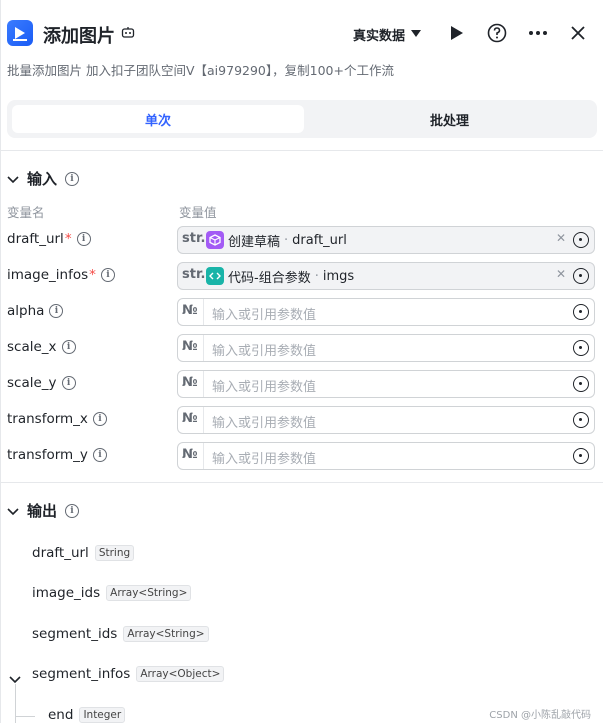  What do you see at coordinates (180, 674) in the screenshot?
I see `output-type-badge: Array<Object>` at bounding box center [180, 674].